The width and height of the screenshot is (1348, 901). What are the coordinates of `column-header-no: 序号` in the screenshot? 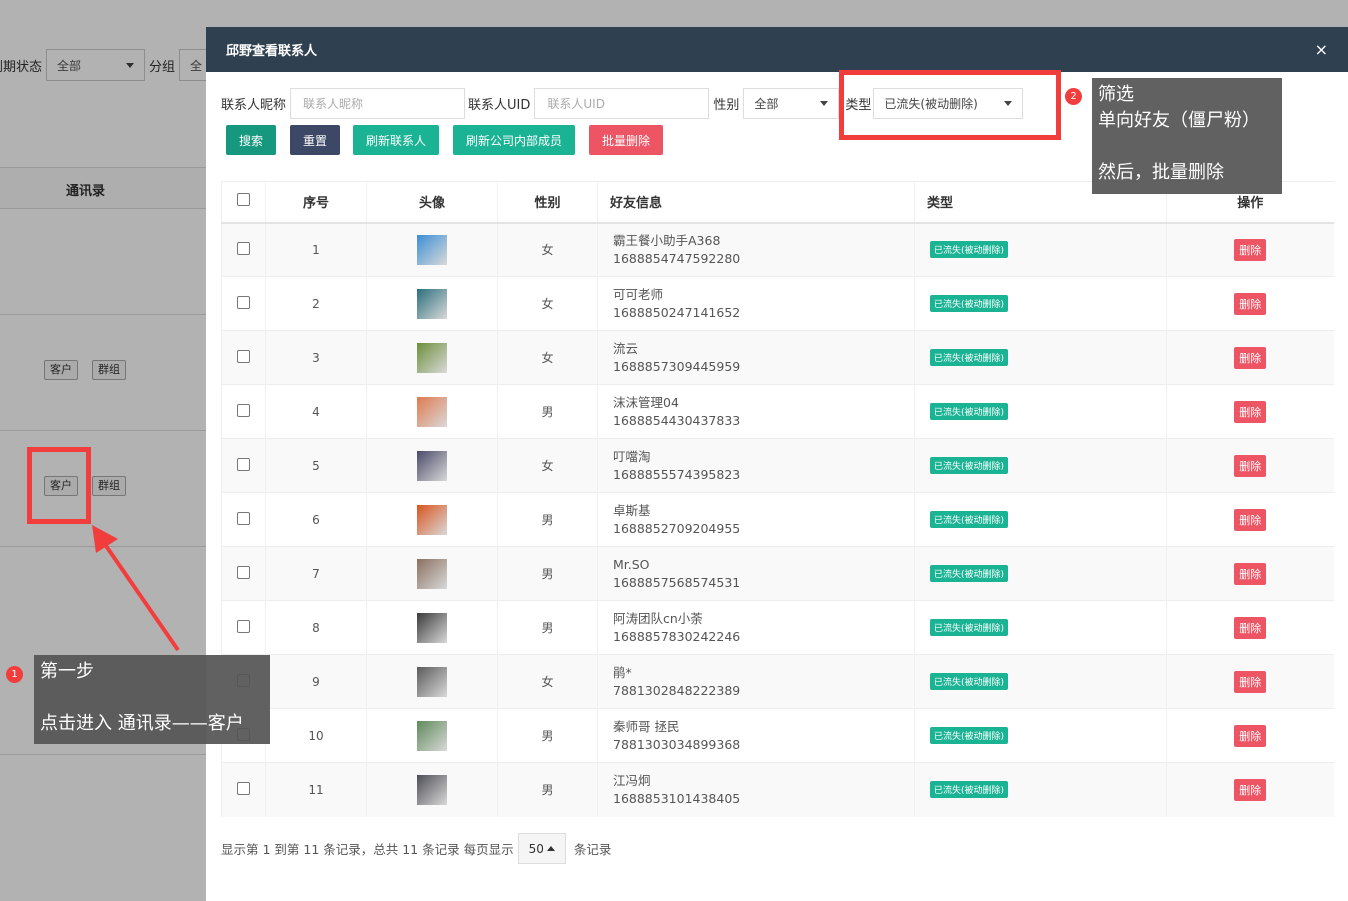 It's located at (316, 202).